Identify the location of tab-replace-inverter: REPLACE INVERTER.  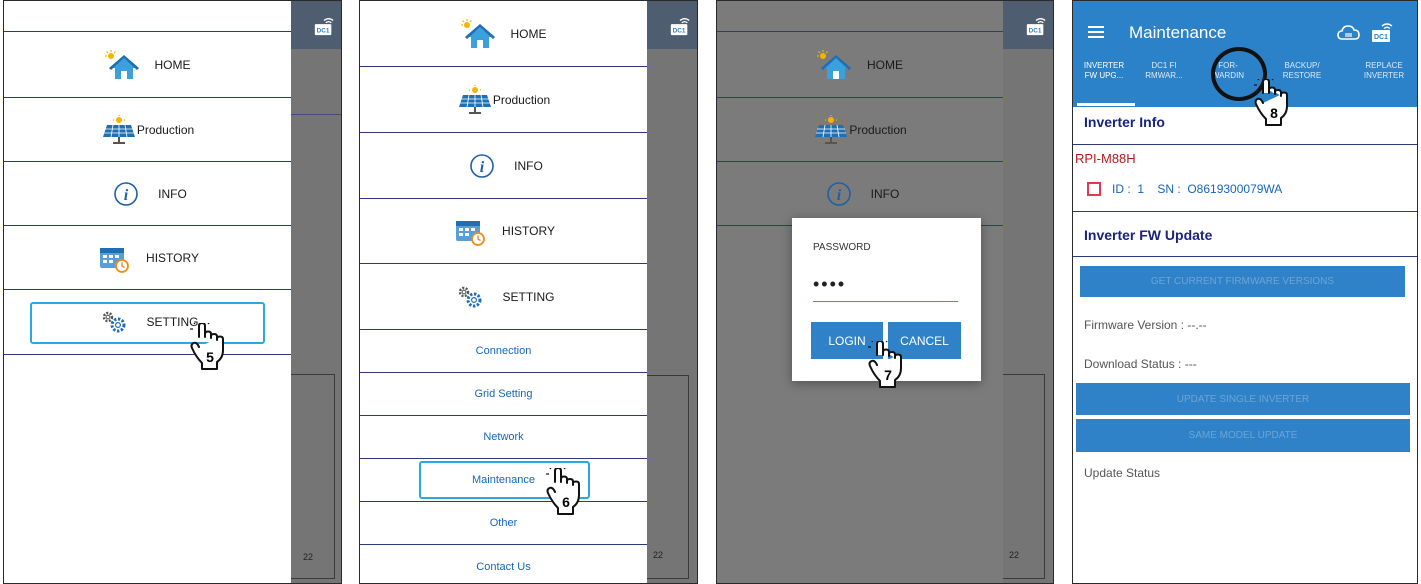
(1384, 71).